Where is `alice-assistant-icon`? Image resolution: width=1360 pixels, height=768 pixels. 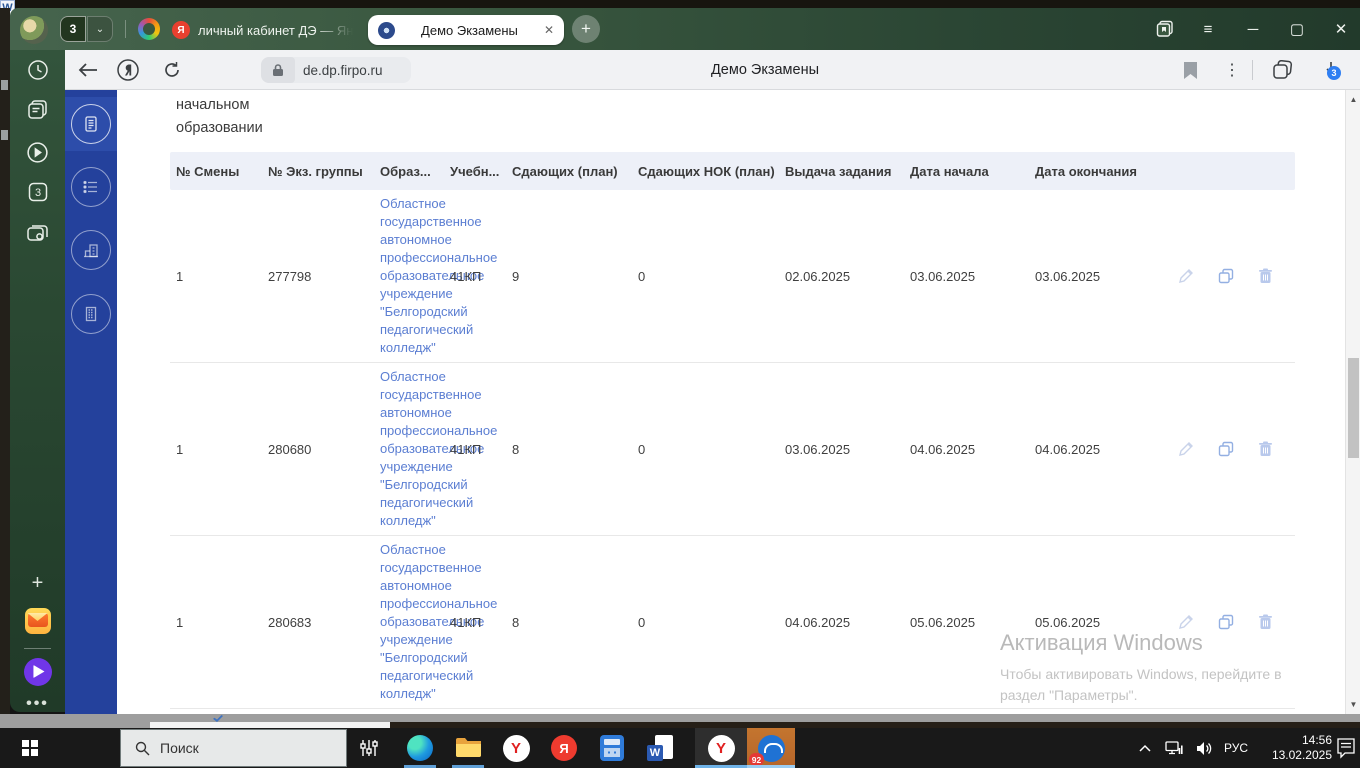 alice-assistant-icon is located at coordinates (37, 672).